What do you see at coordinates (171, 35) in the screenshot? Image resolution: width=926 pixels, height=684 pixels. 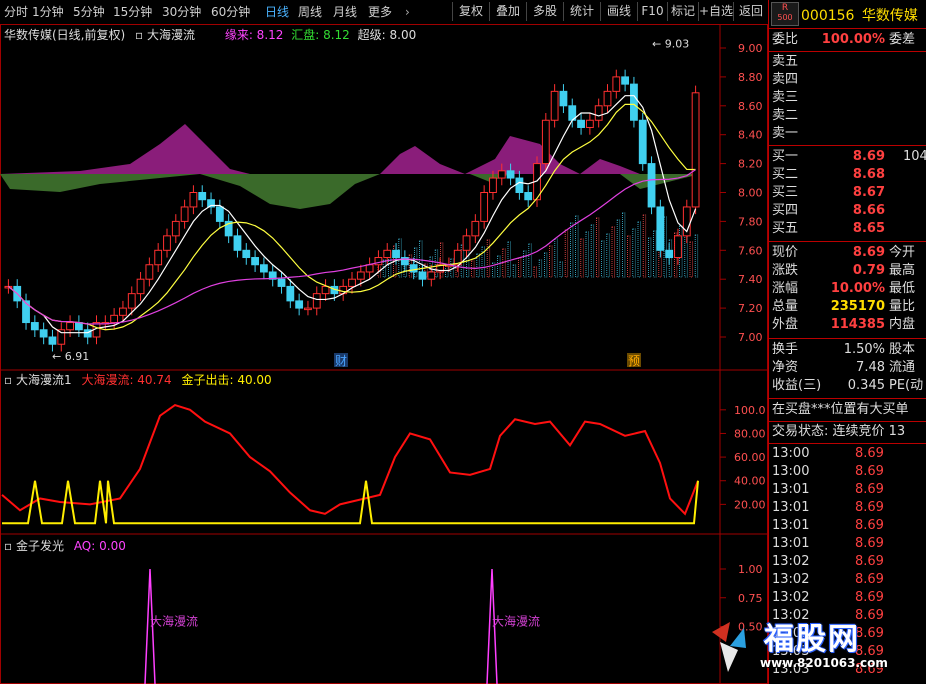 I see `main-indicator-name: 大海漫流` at bounding box center [171, 35].